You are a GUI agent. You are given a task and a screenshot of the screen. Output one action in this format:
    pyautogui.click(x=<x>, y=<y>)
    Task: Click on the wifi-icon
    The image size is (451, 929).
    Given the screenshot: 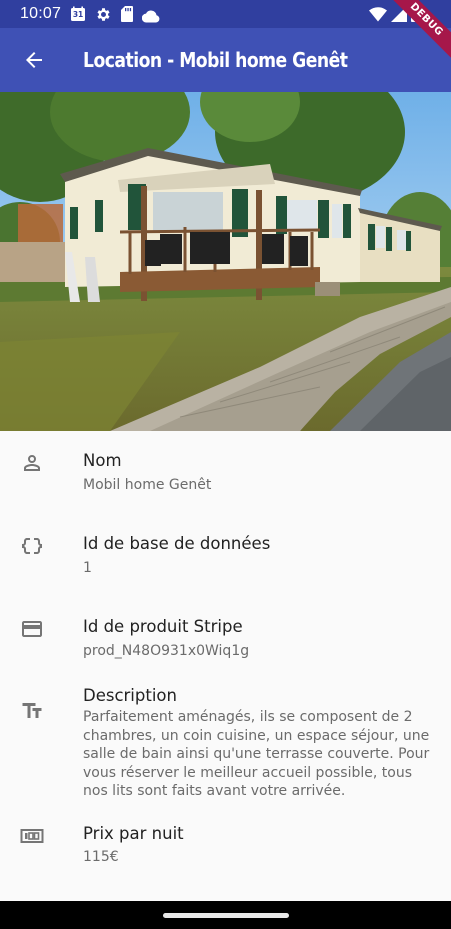 What is the action you would take?
    pyautogui.click(x=378, y=14)
    